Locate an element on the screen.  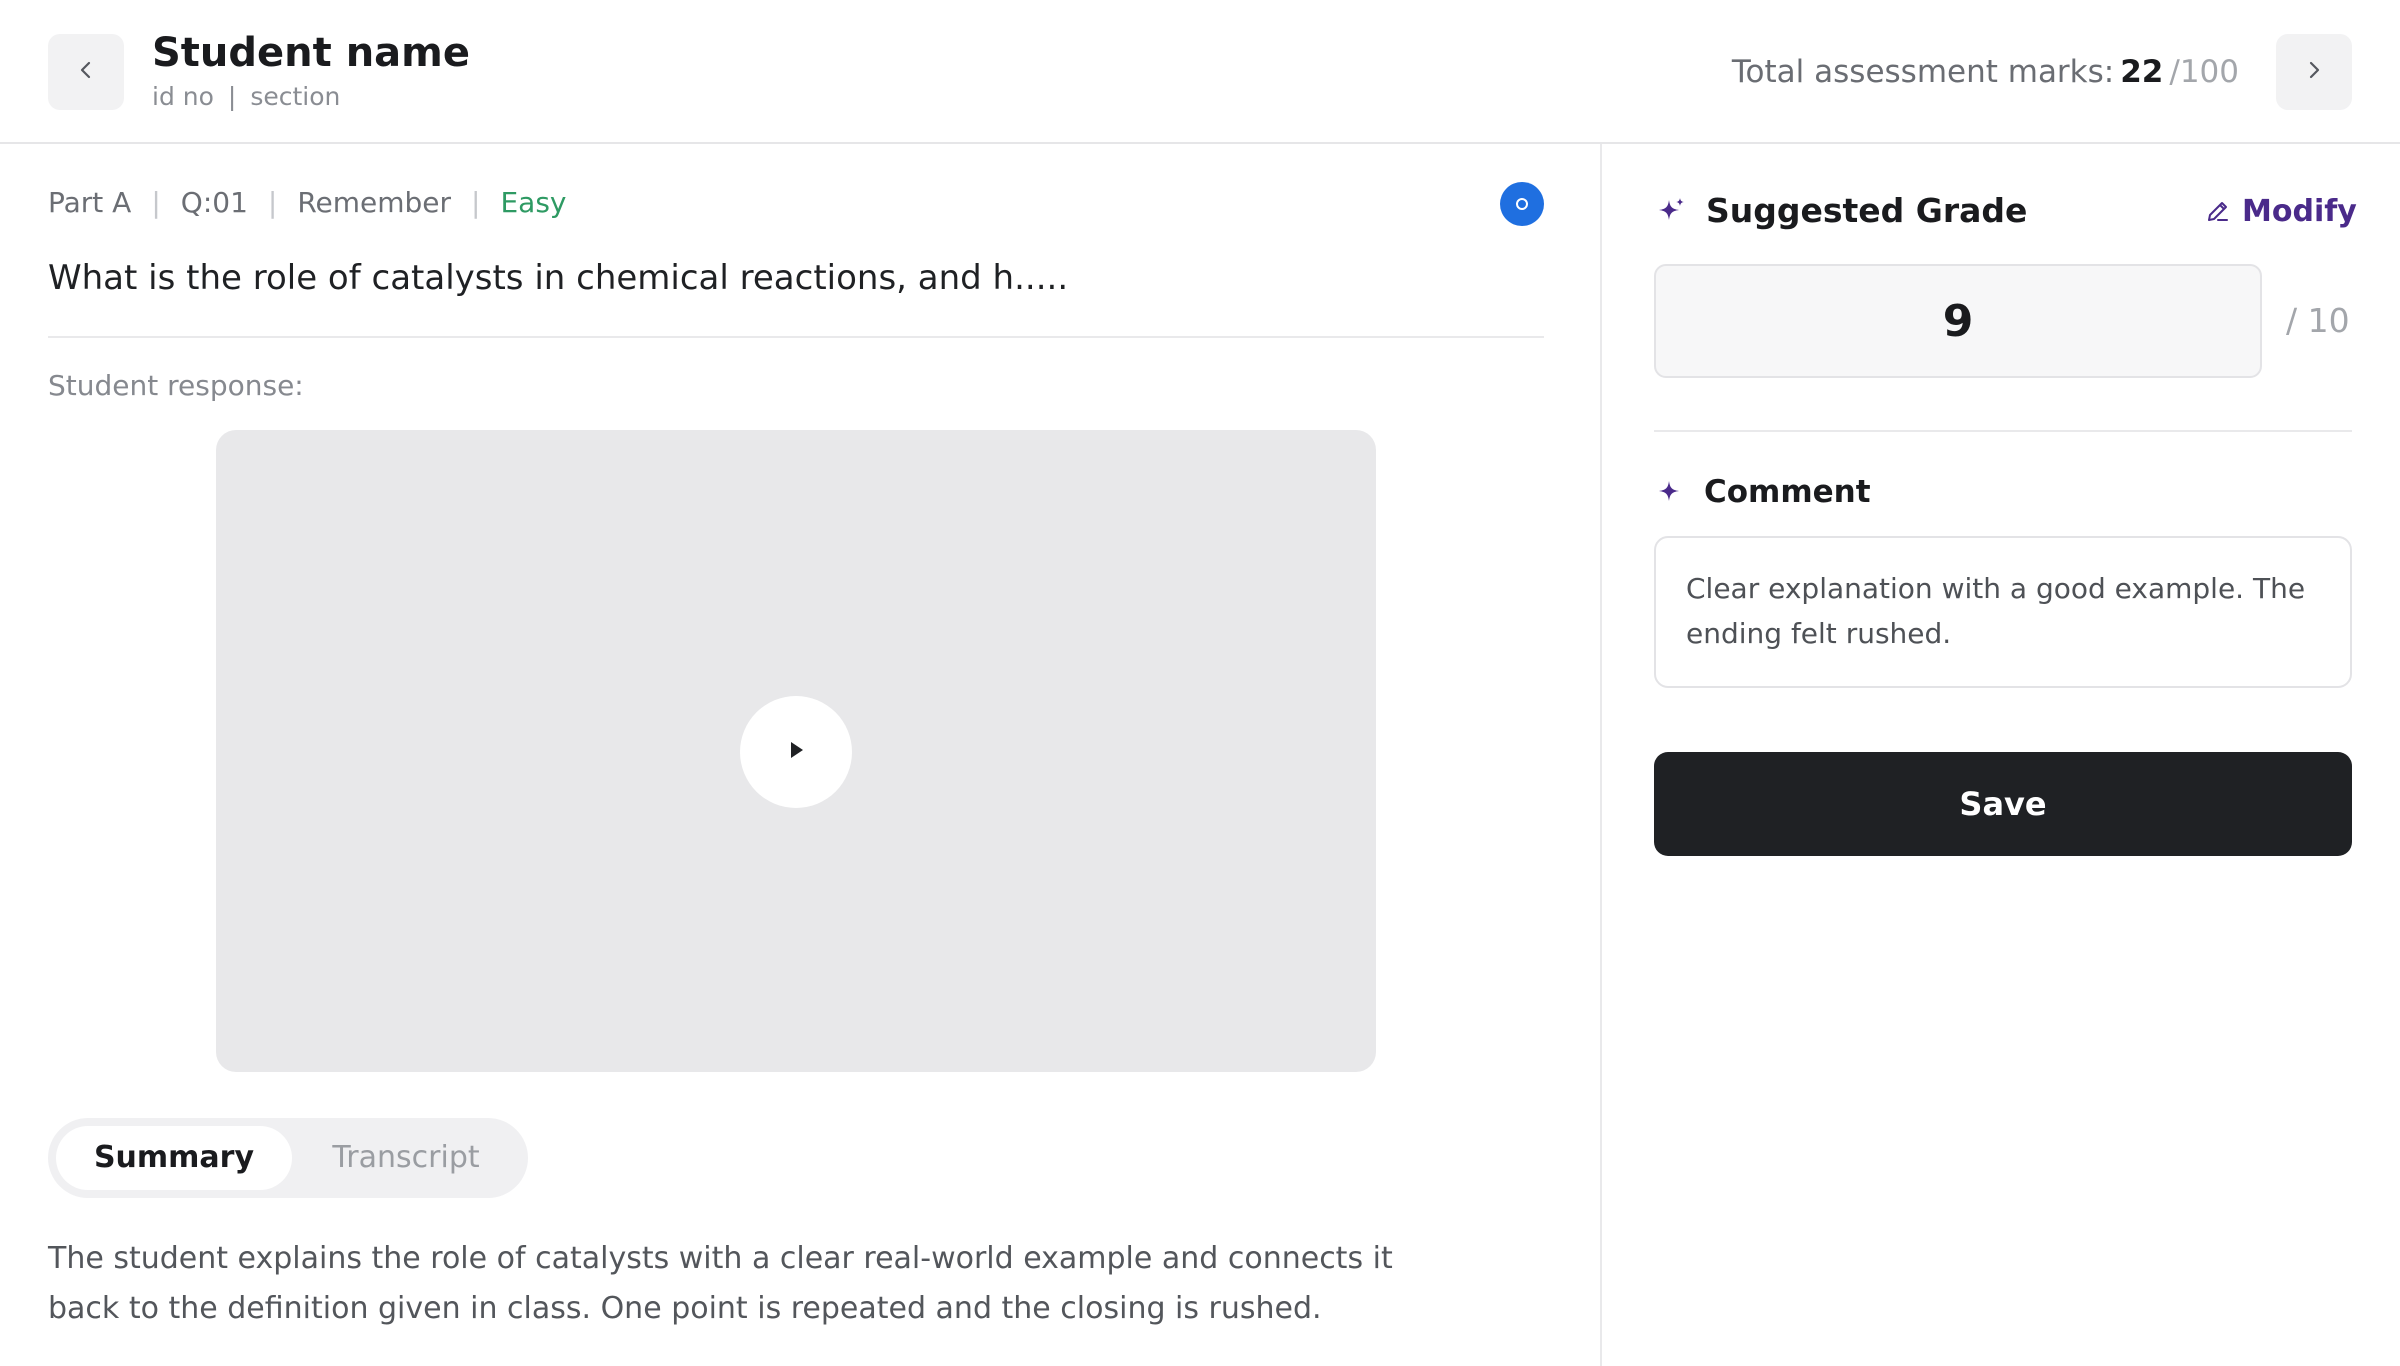
play-button is located at coordinates (796, 752).